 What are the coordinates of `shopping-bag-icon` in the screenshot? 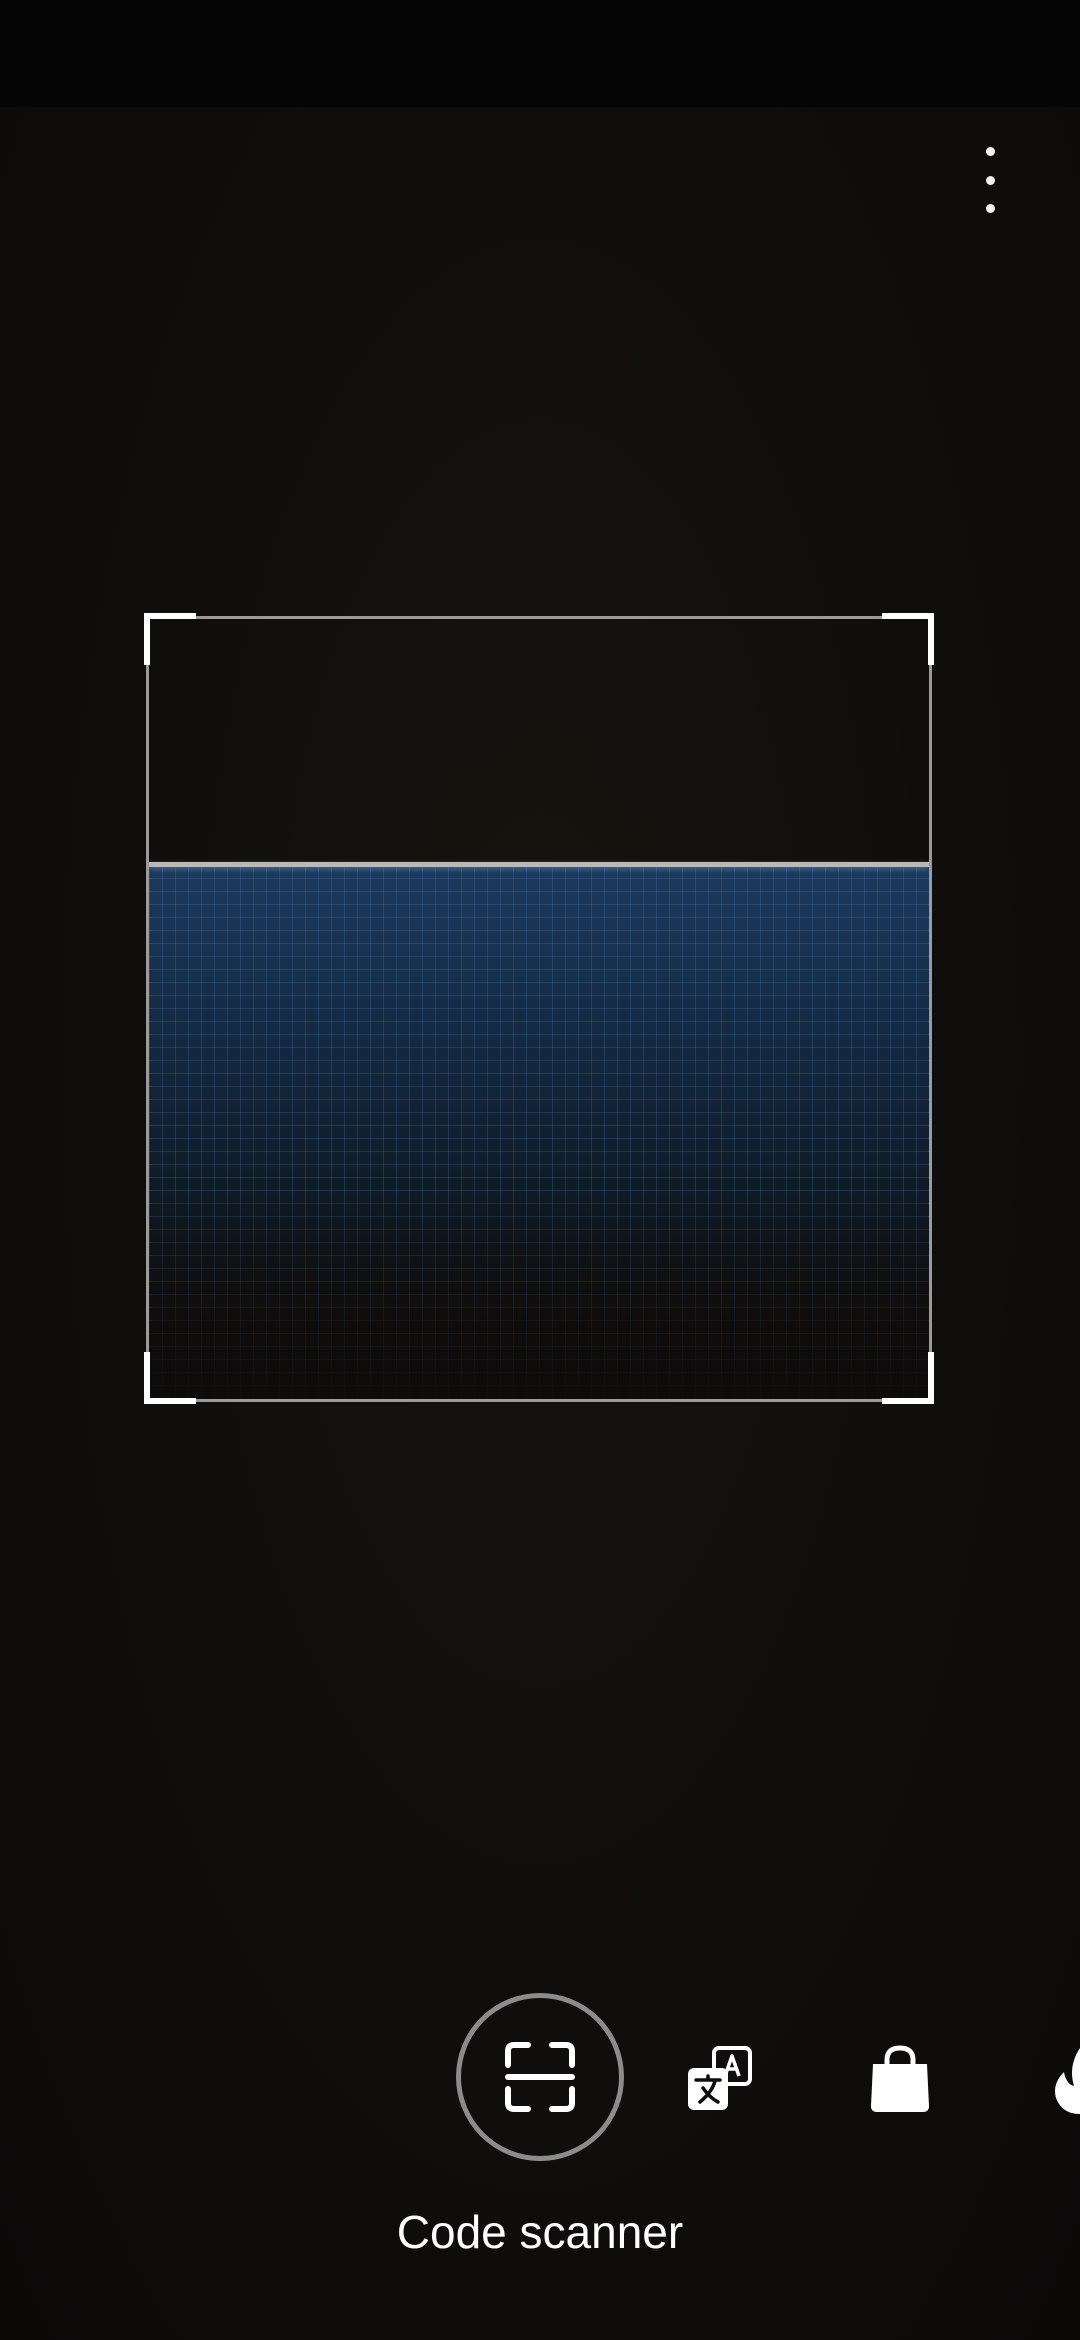 It's located at (900, 2078).